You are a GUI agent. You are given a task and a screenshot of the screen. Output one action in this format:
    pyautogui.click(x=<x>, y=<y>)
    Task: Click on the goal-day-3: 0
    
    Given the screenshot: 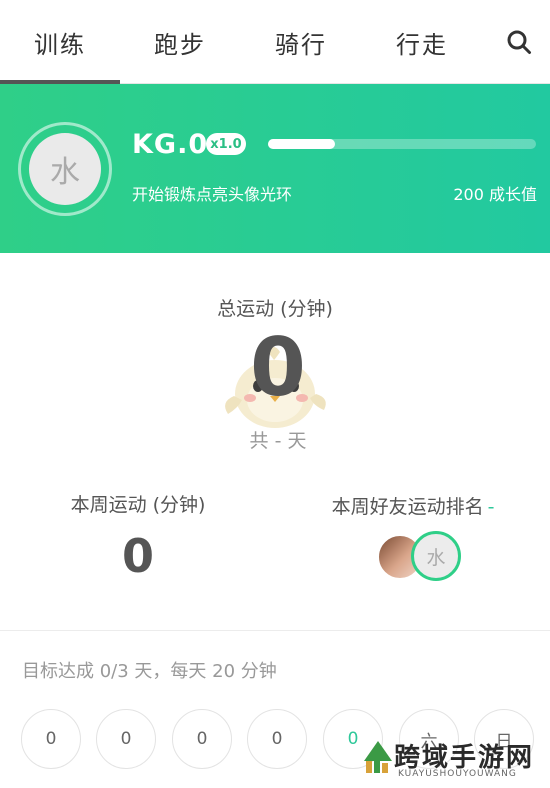 What is the action you would take?
    pyautogui.click(x=202, y=739)
    